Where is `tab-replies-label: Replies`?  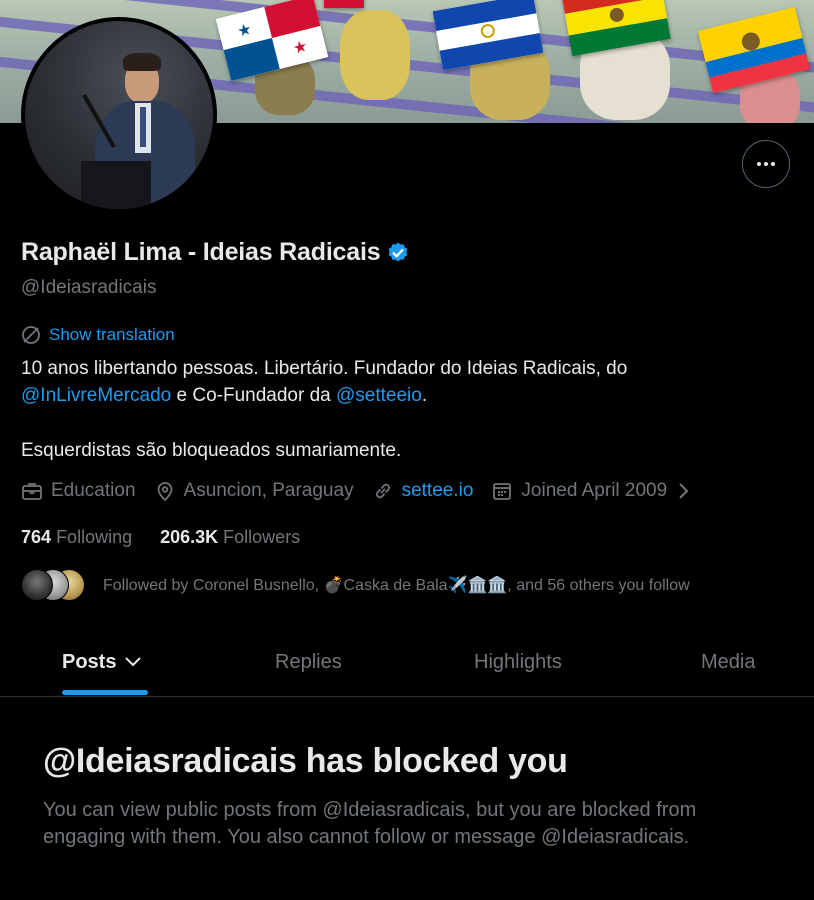 tab-replies-label: Replies is located at coordinates (308, 661).